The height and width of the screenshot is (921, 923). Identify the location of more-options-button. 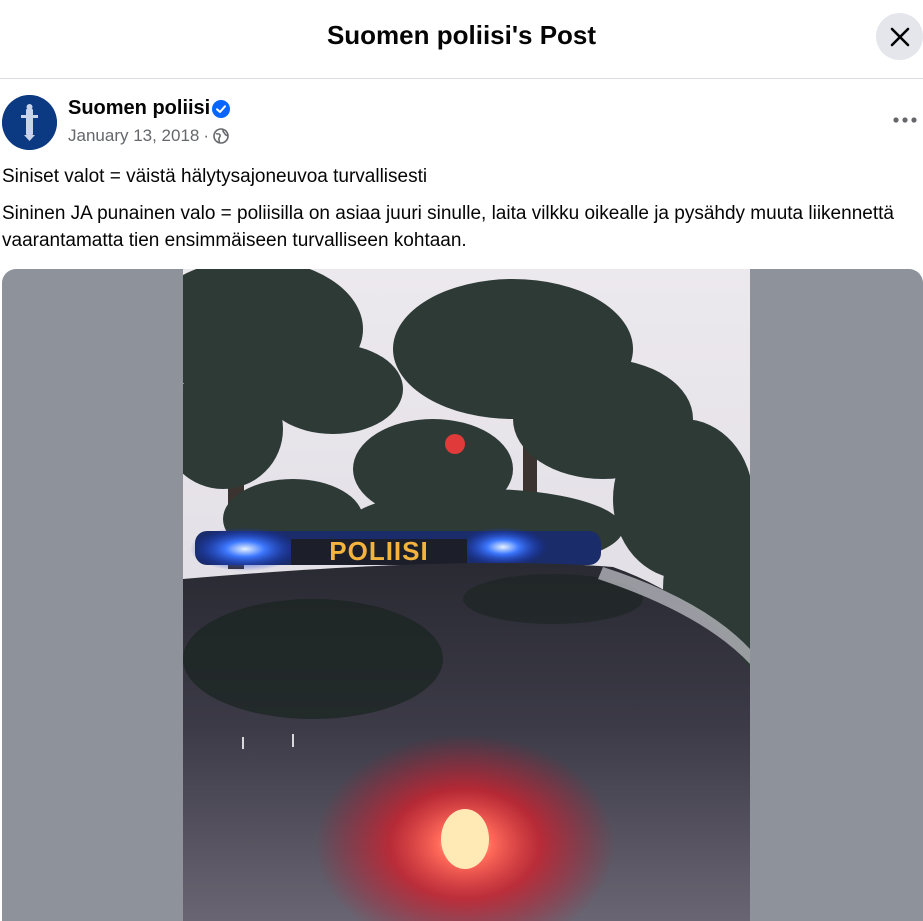
(905, 120).